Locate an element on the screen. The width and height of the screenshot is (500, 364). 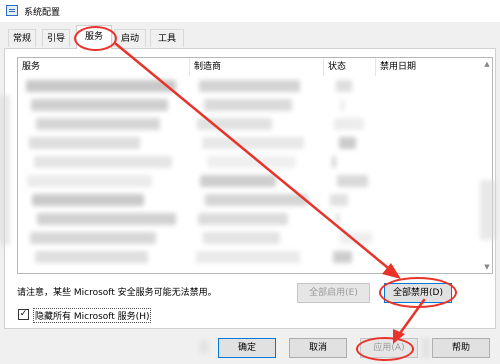
security-note: 请注意，某些 Microsoft 安全服务可能无法禁用。 is located at coordinates (117, 293).